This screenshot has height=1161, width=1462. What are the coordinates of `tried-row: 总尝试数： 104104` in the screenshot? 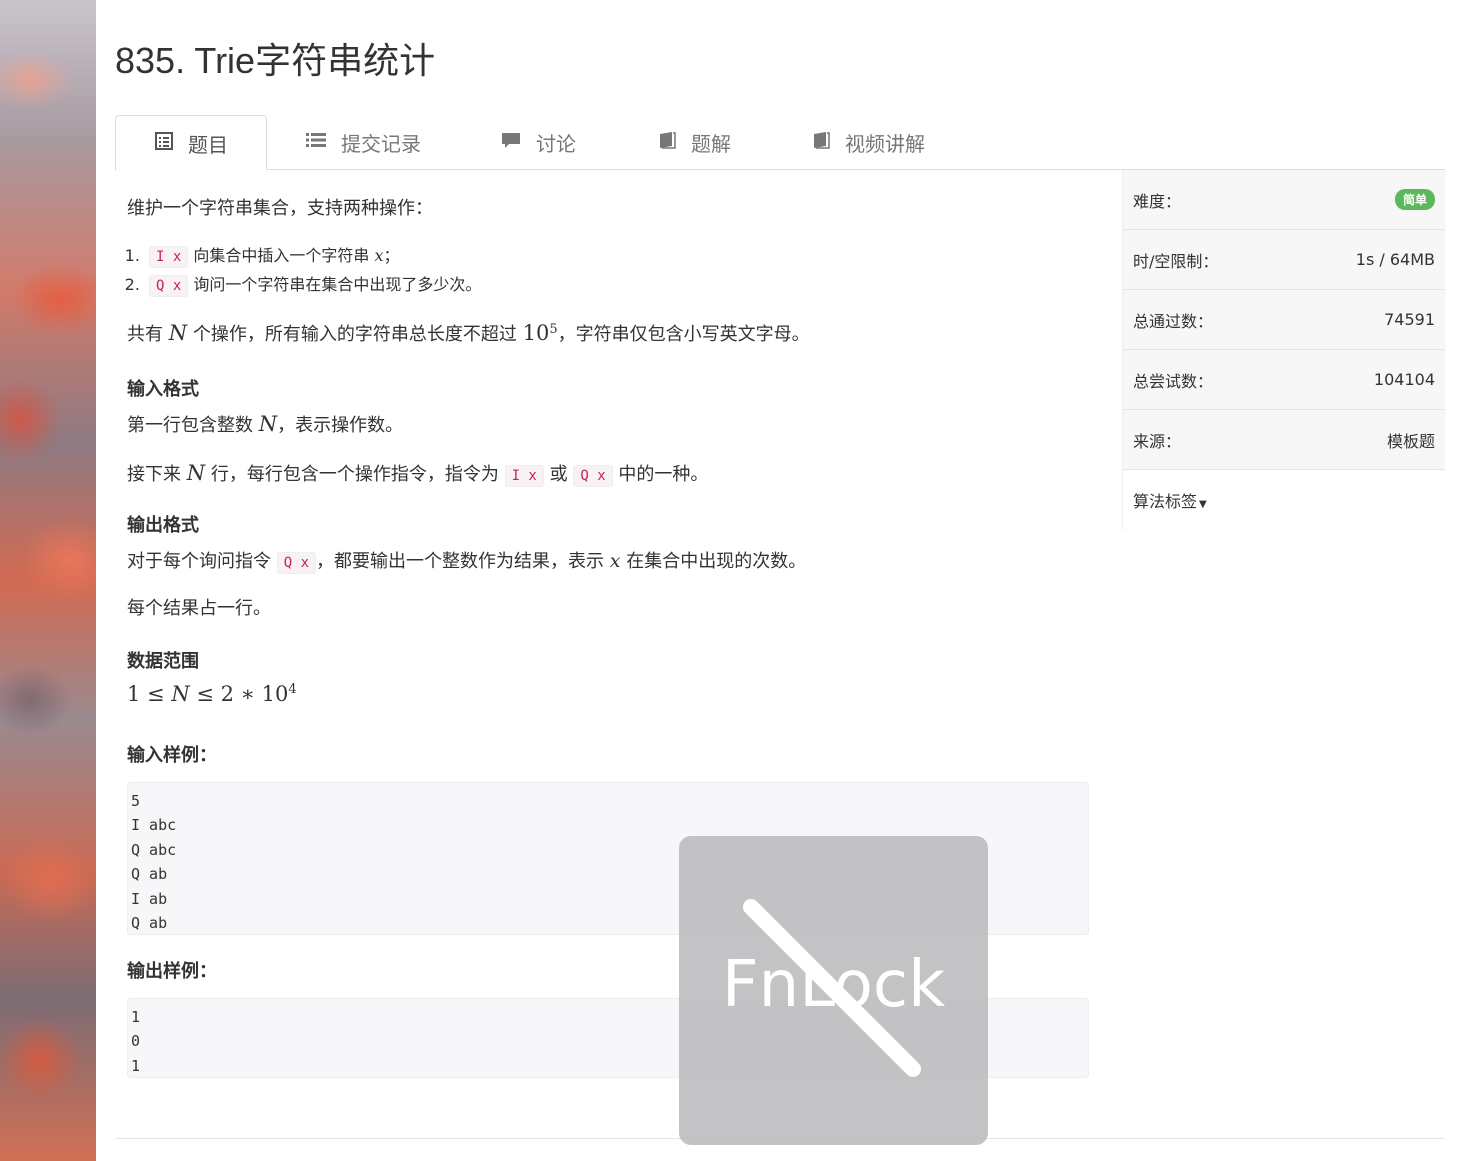 It's located at (1283, 380).